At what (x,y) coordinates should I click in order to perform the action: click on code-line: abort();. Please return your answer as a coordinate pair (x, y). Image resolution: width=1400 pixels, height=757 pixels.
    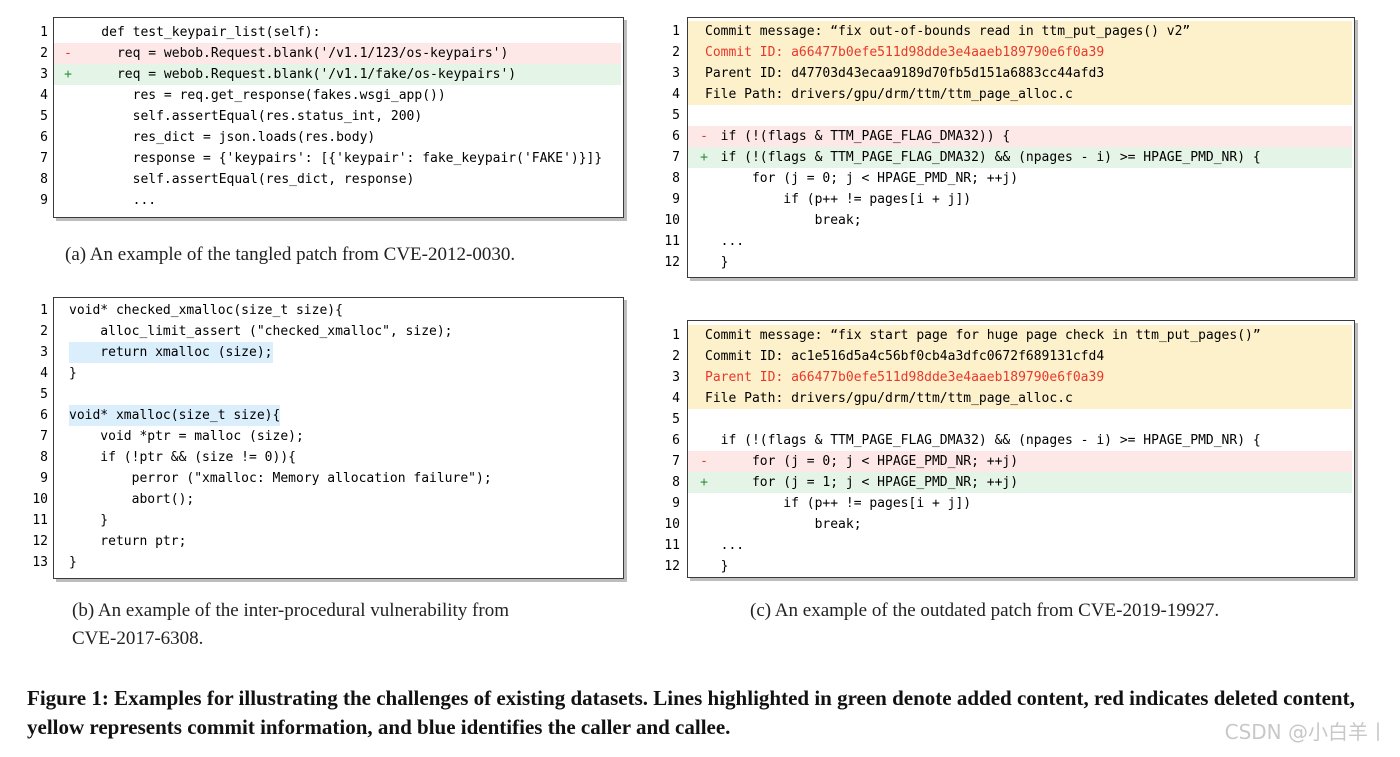
    Looking at the image, I should click on (337, 499).